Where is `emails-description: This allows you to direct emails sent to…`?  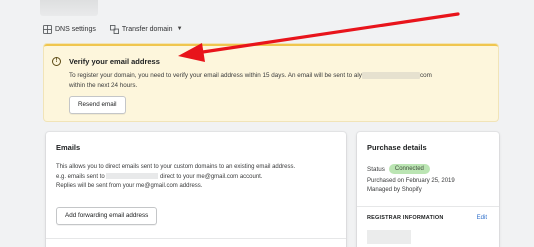 emails-description: This allows you to direct emails sent to… is located at coordinates (198, 177).